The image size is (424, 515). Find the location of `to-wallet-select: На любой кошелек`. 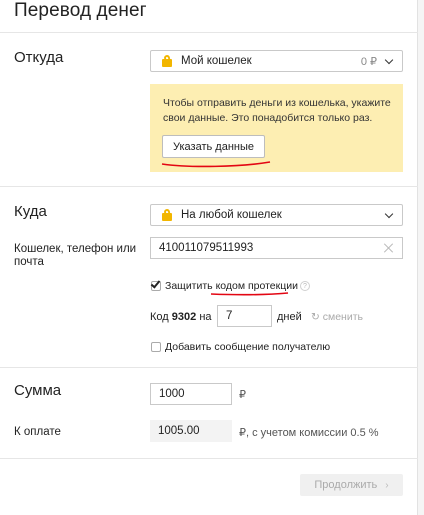

to-wallet-select: На любой кошелек is located at coordinates (276, 215).